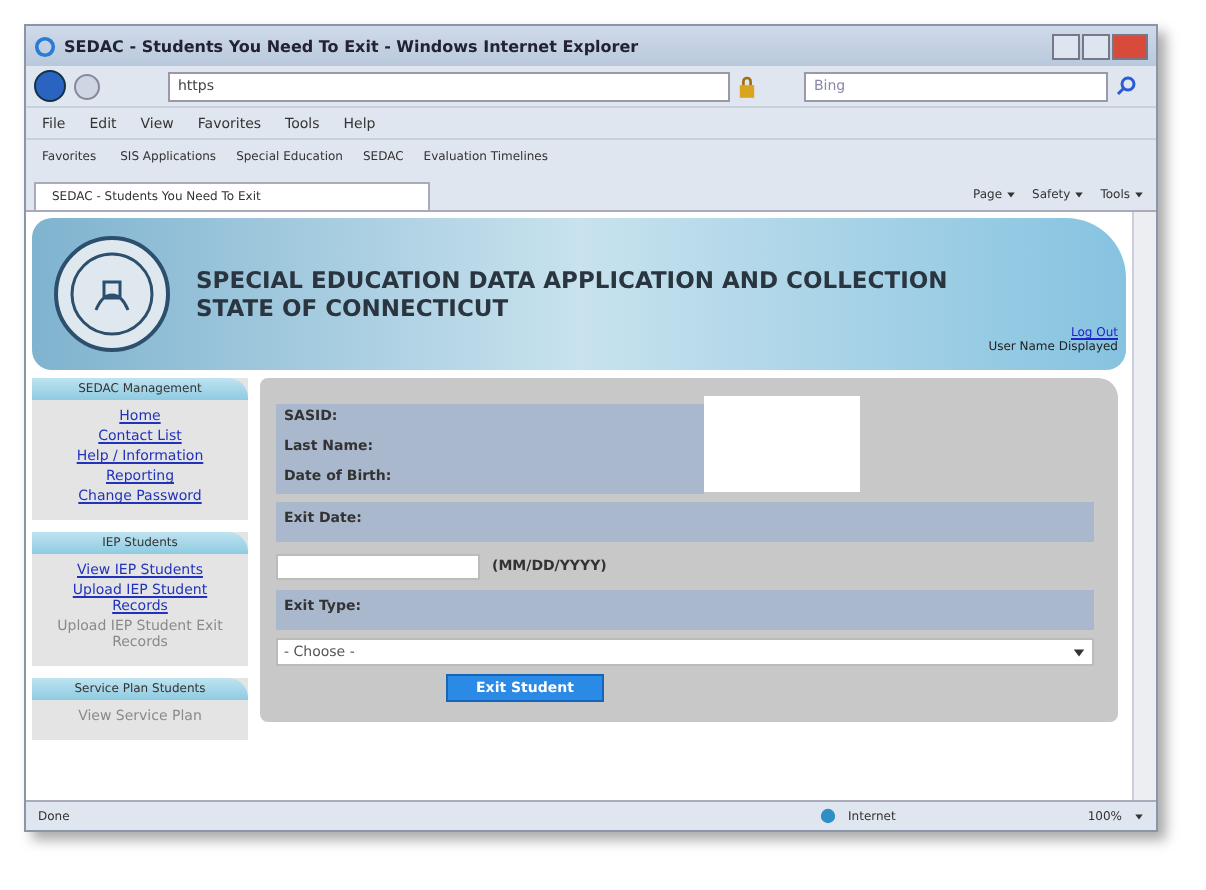 Image resolution: width=1206 pixels, height=890 pixels. Describe the element at coordinates (1130, 46) in the screenshot. I see `close-button` at that location.